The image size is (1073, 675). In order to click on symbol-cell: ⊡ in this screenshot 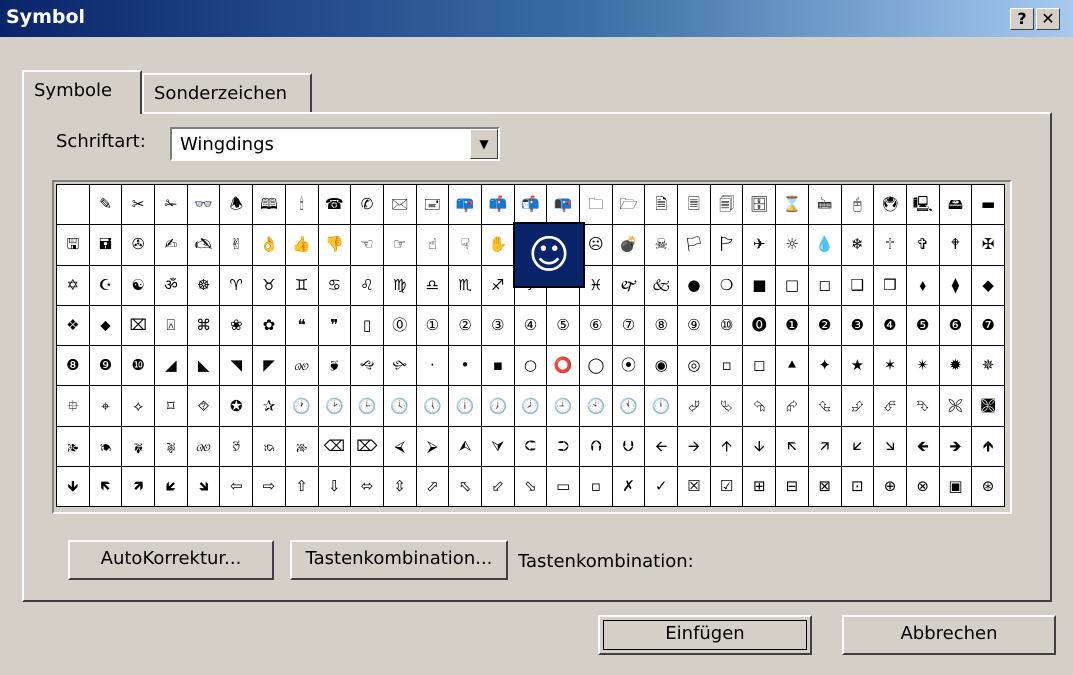, I will do `click(858, 487)`.